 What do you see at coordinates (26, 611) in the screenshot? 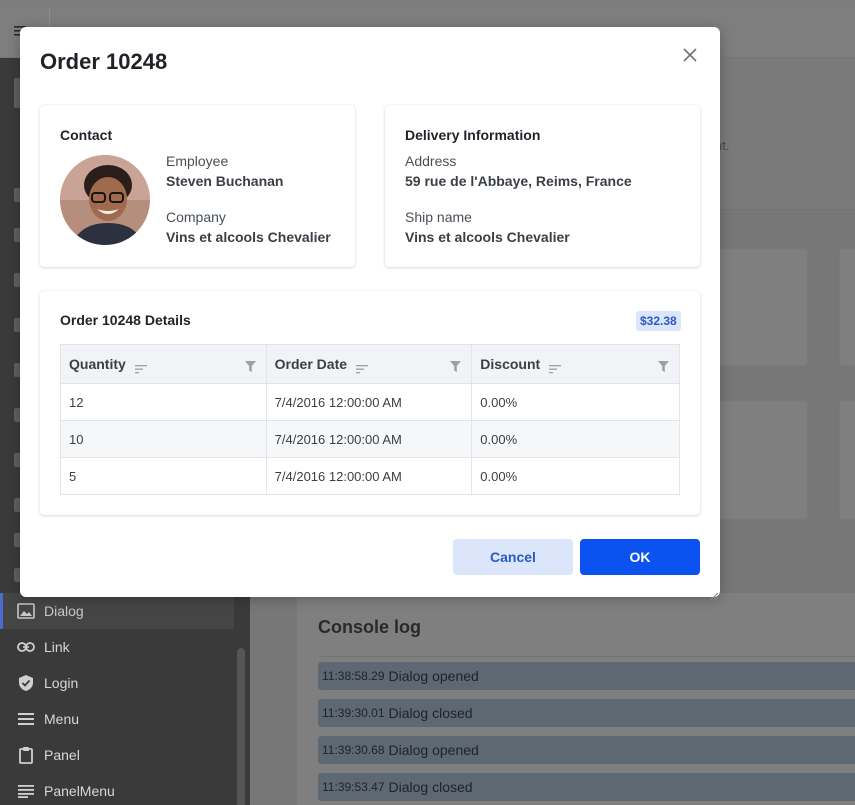
I see `image-icon` at bounding box center [26, 611].